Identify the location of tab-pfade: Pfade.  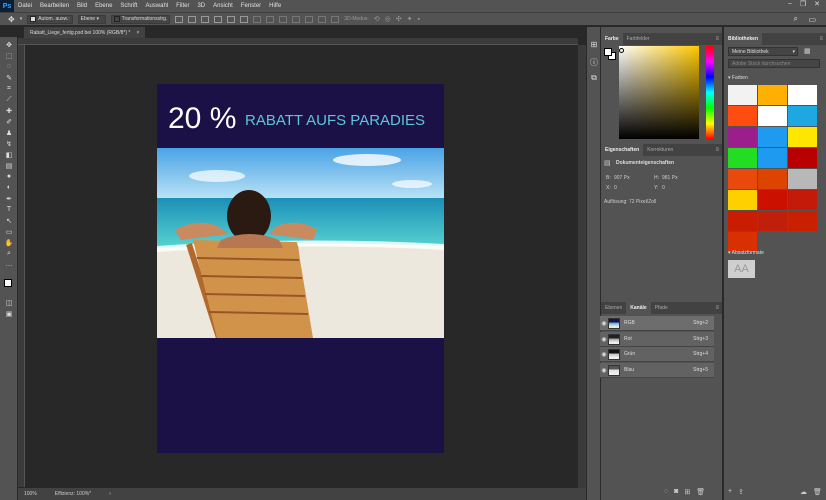
(661, 308).